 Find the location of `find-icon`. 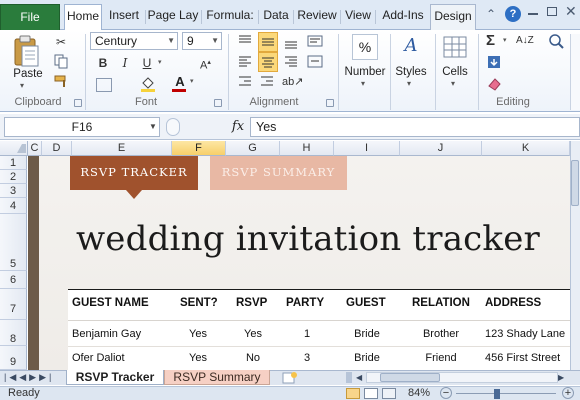

find-icon is located at coordinates (557, 41).